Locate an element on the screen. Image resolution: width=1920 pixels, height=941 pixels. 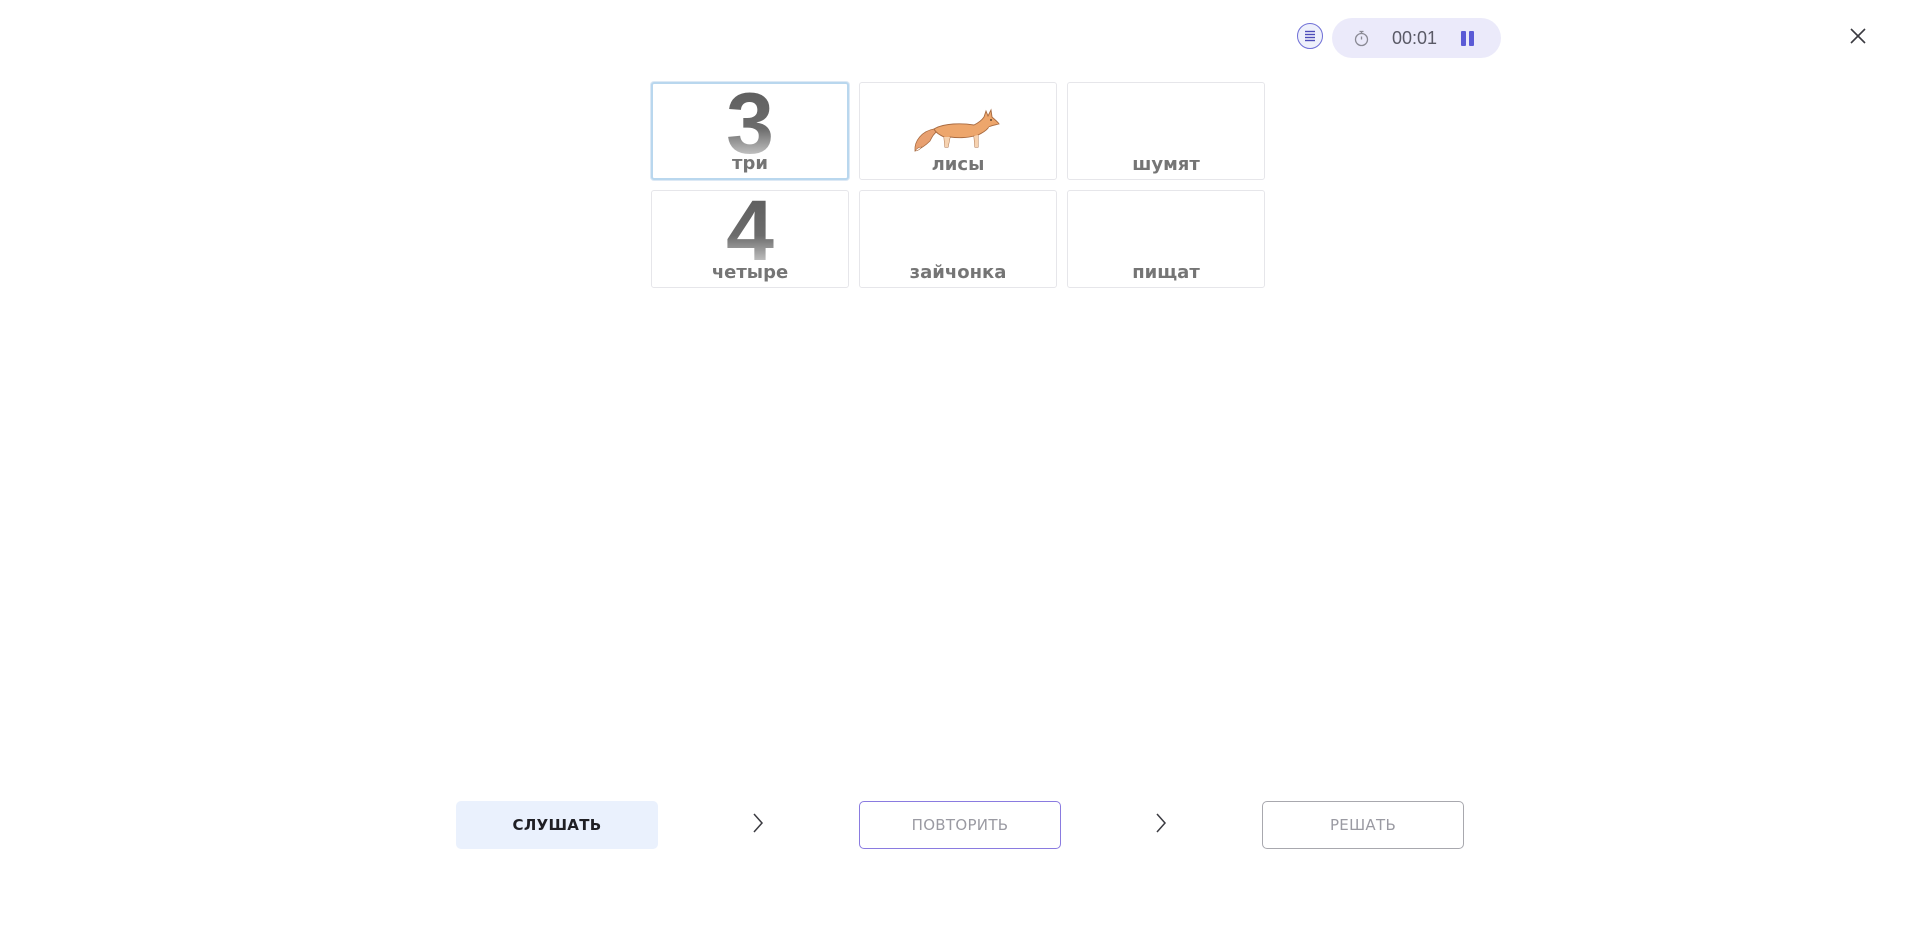
close-icon is located at coordinates (1858, 36).